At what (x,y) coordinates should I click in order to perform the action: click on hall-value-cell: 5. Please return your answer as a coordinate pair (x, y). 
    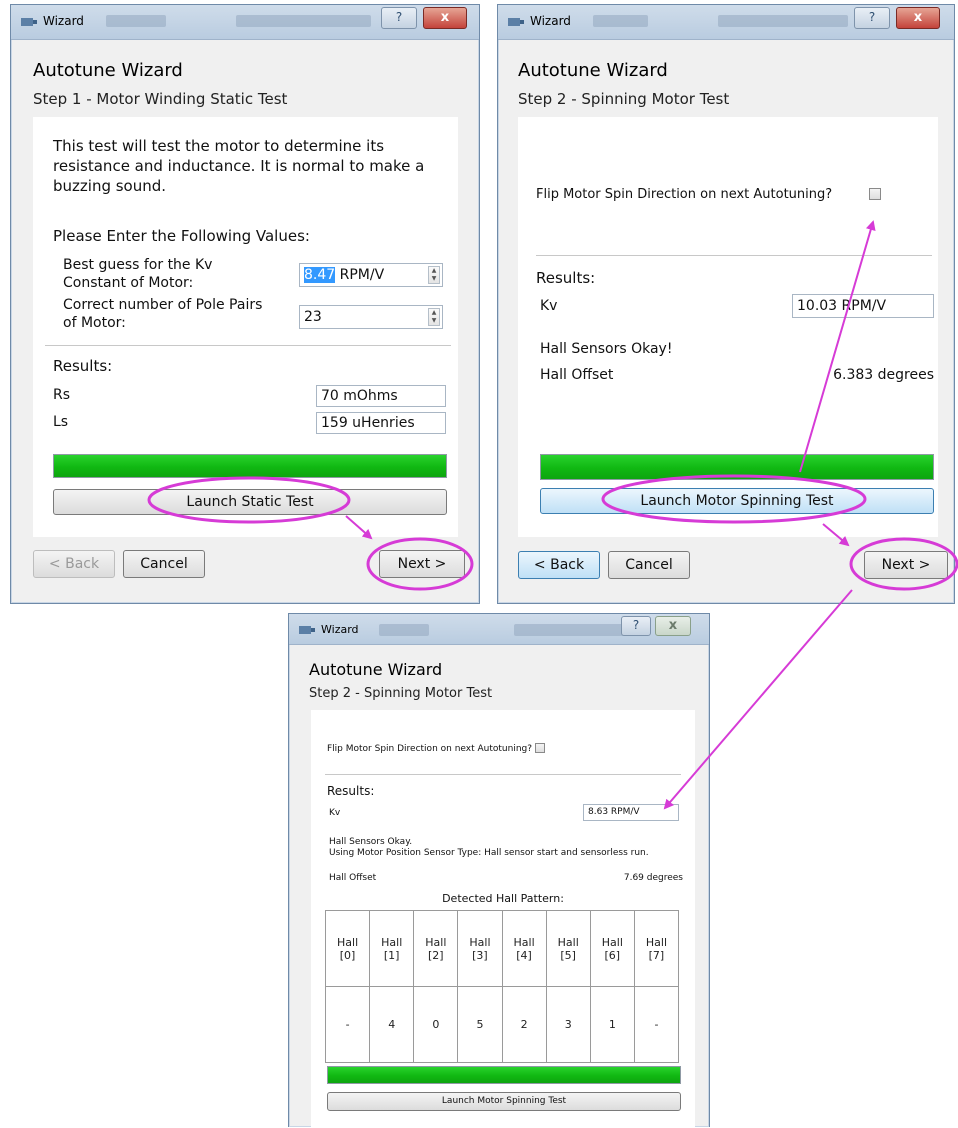
    Looking at the image, I should click on (480, 1024).